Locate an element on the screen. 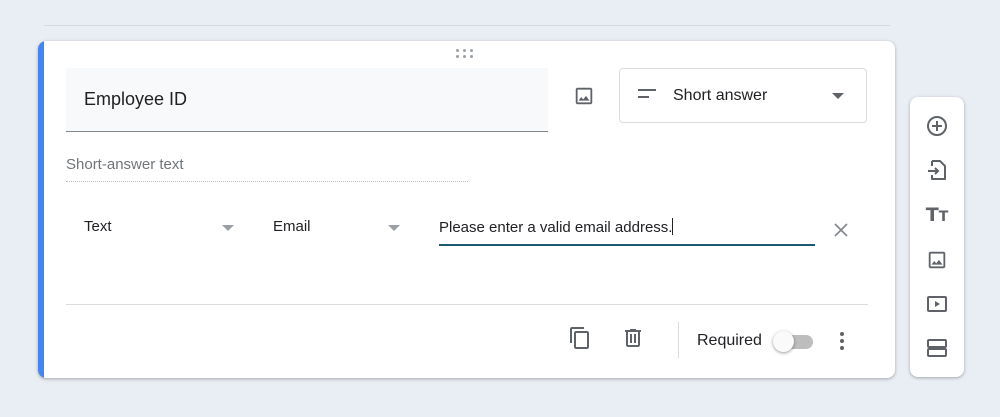 Image resolution: width=1000 pixels, height=417 pixels. required-toggle is located at coordinates (794, 341).